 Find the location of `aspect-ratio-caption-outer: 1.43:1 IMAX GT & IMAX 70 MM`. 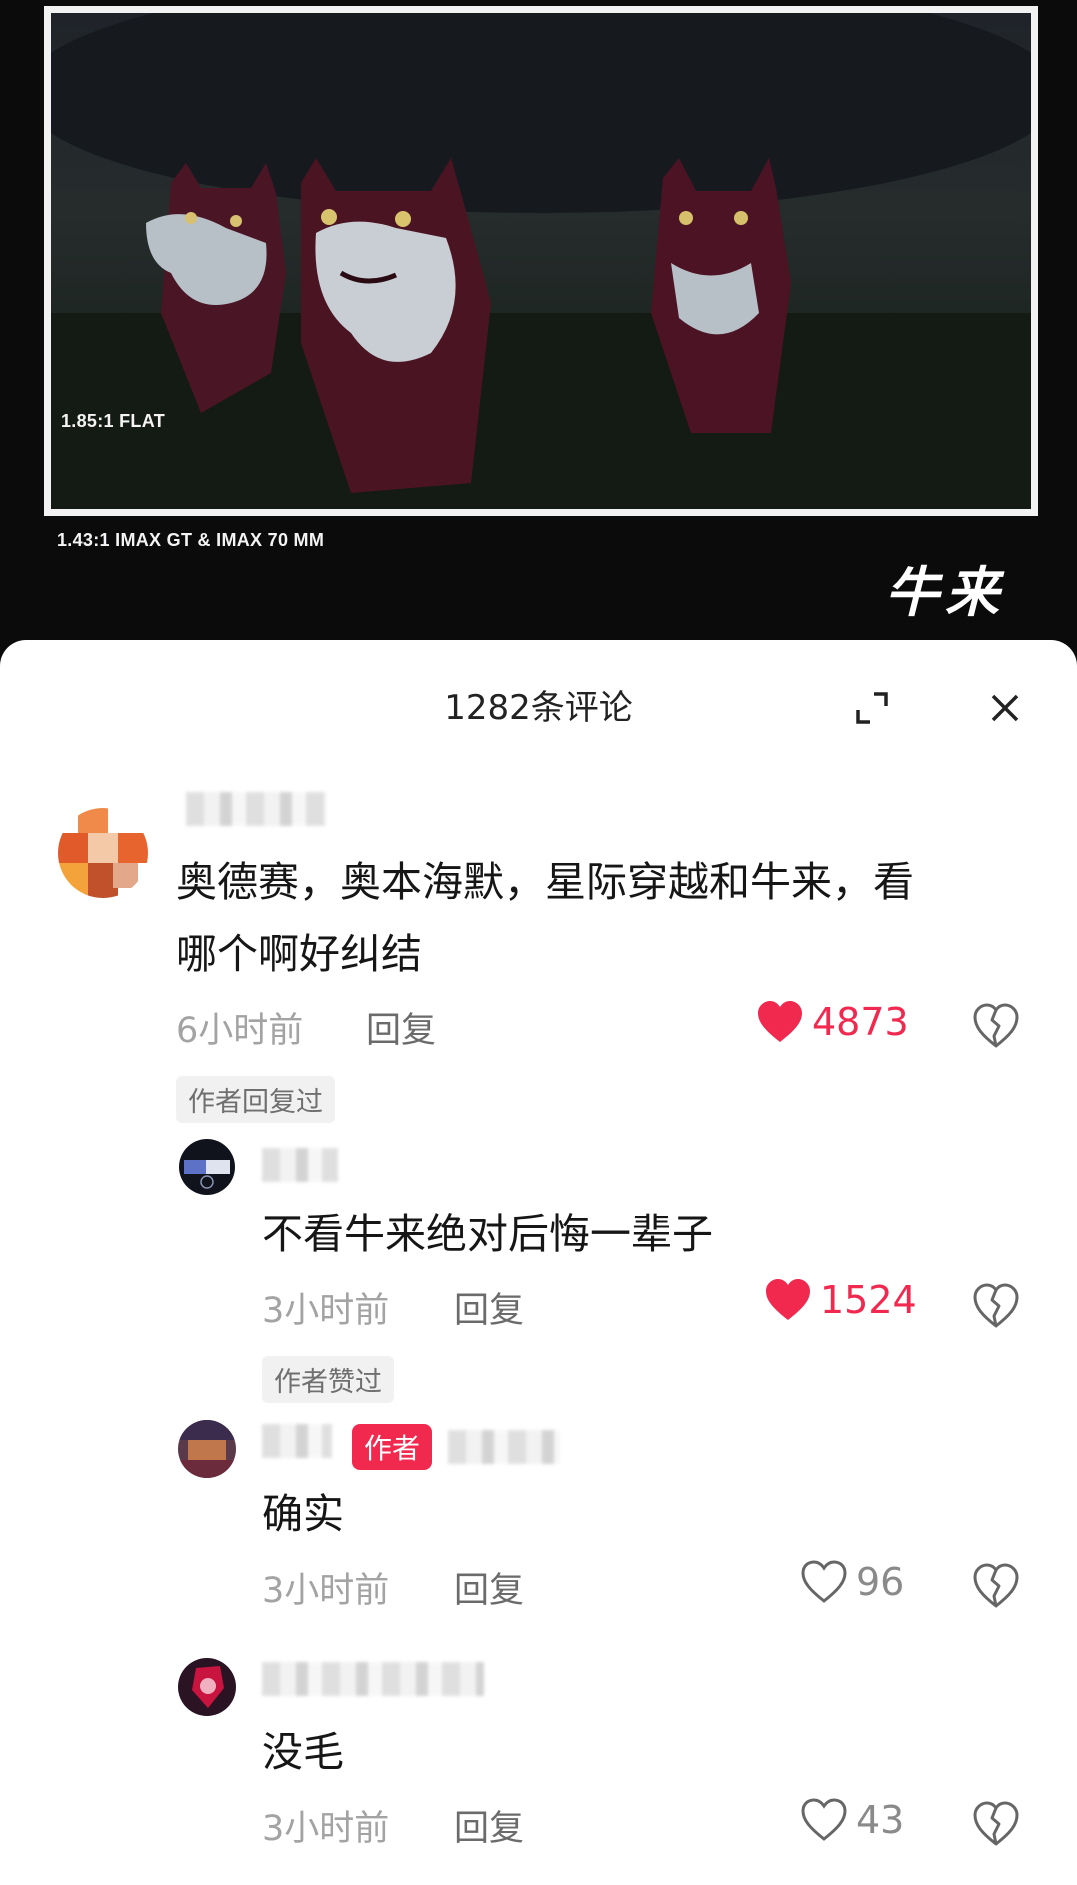

aspect-ratio-caption-outer: 1.43:1 IMAX GT & IMAX 70 MM is located at coordinates (191, 540).